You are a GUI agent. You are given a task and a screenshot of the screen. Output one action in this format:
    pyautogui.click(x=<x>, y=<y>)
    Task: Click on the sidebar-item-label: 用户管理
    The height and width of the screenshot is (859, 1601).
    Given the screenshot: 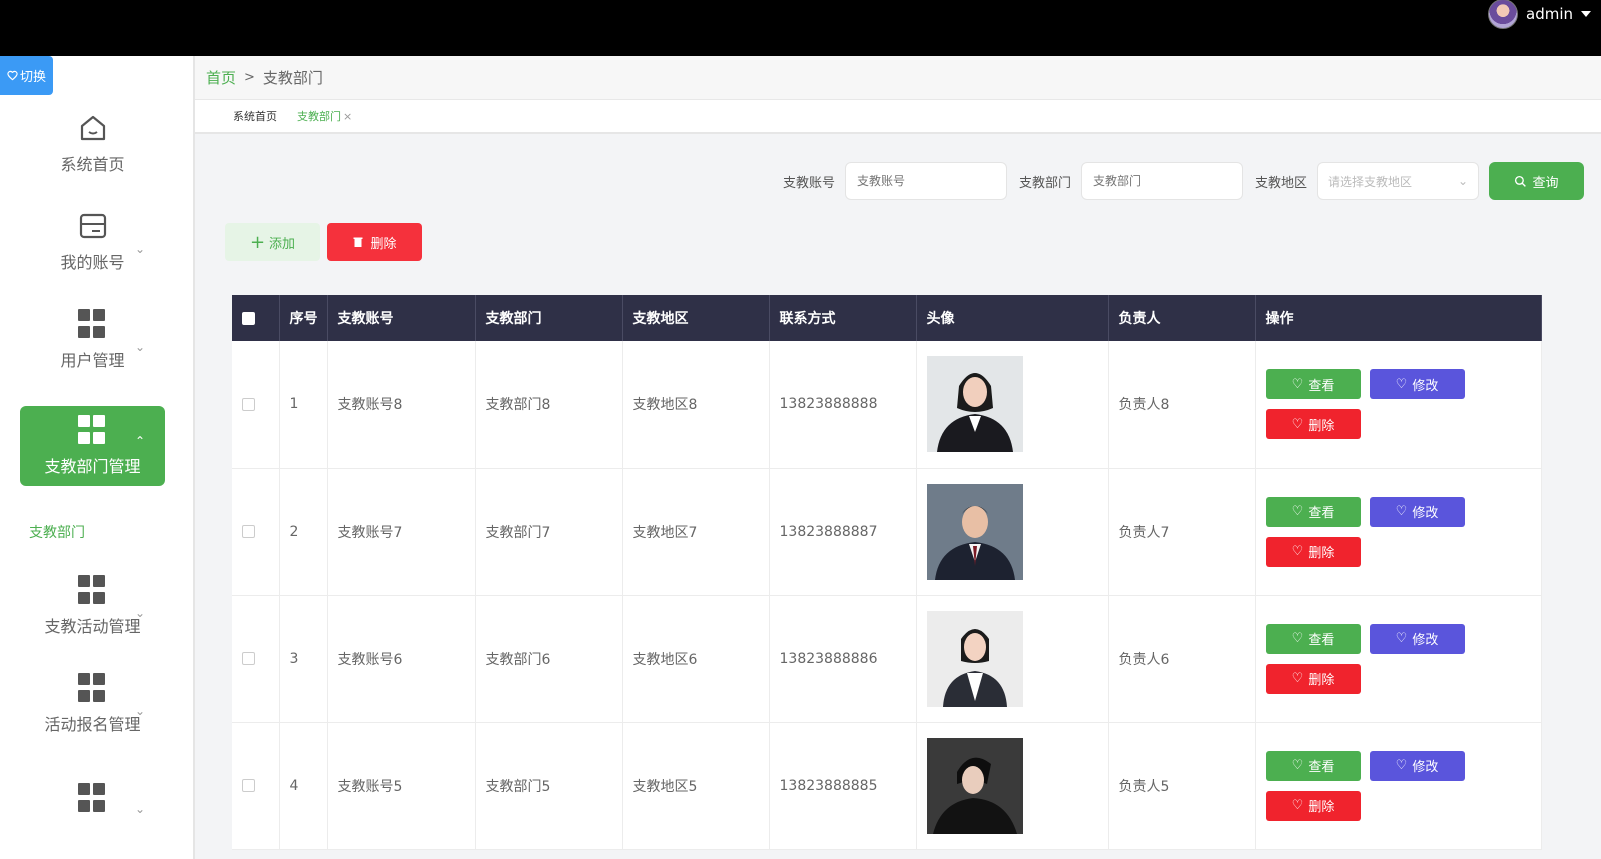 What is the action you would take?
    pyautogui.click(x=92, y=360)
    